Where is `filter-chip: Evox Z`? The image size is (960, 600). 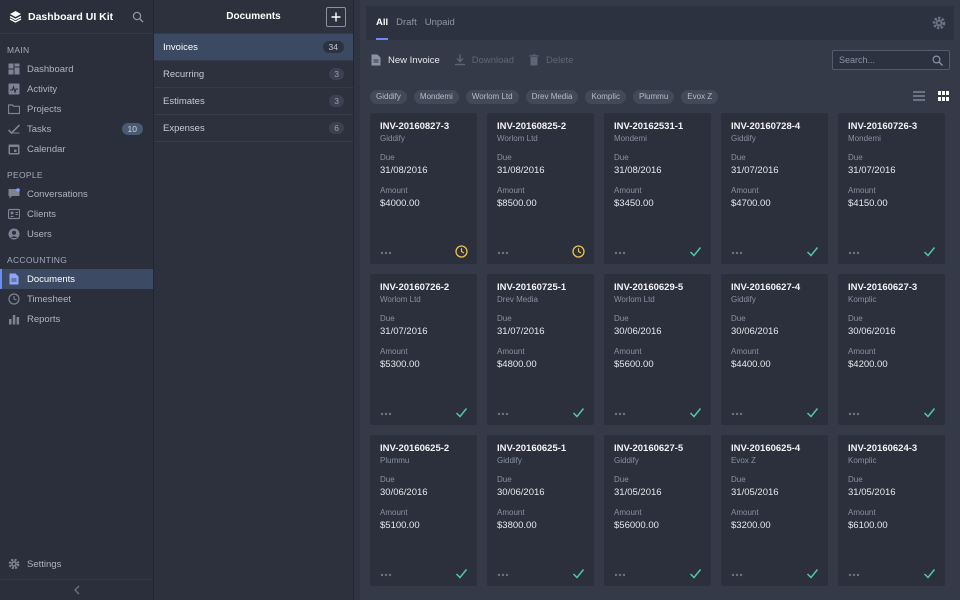 filter-chip: Evox Z is located at coordinates (700, 97).